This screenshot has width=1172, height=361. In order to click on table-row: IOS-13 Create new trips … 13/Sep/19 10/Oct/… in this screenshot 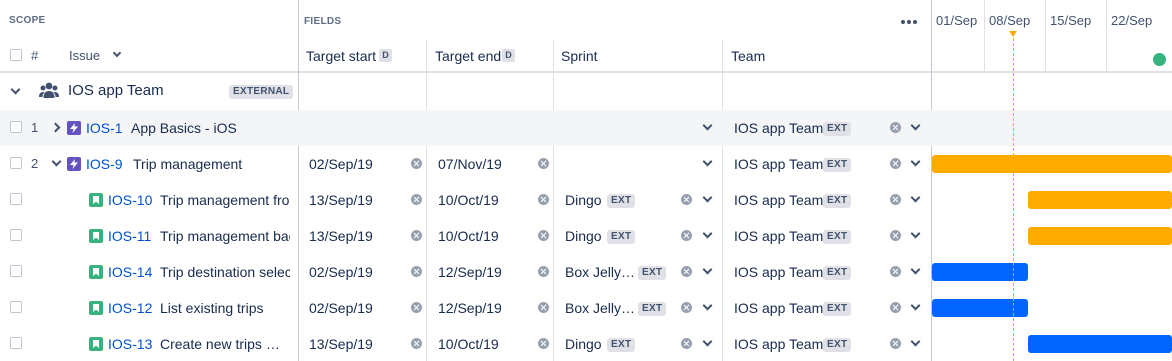, I will do `click(586, 343)`.